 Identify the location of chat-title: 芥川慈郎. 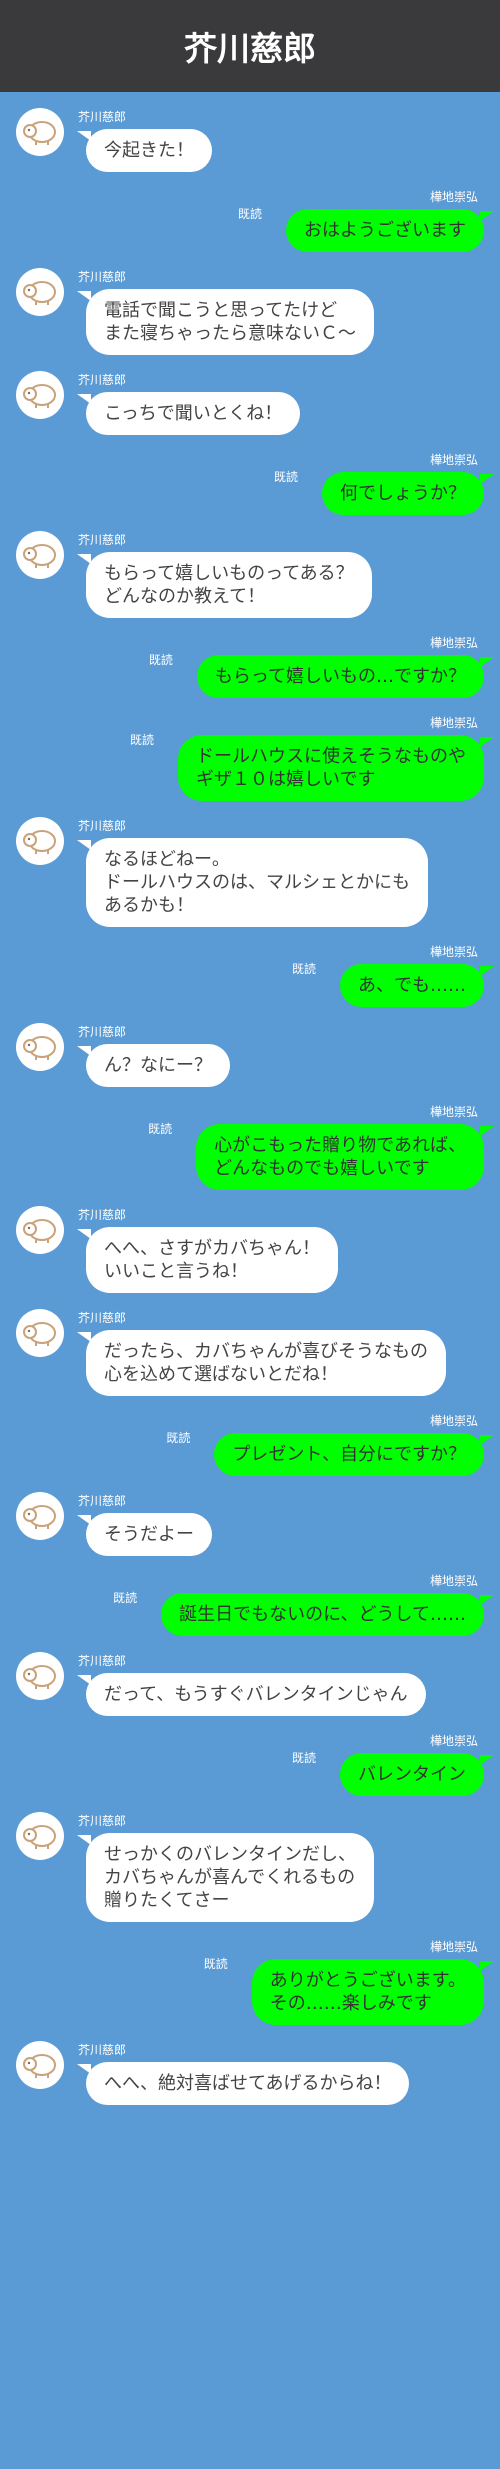
(250, 48).